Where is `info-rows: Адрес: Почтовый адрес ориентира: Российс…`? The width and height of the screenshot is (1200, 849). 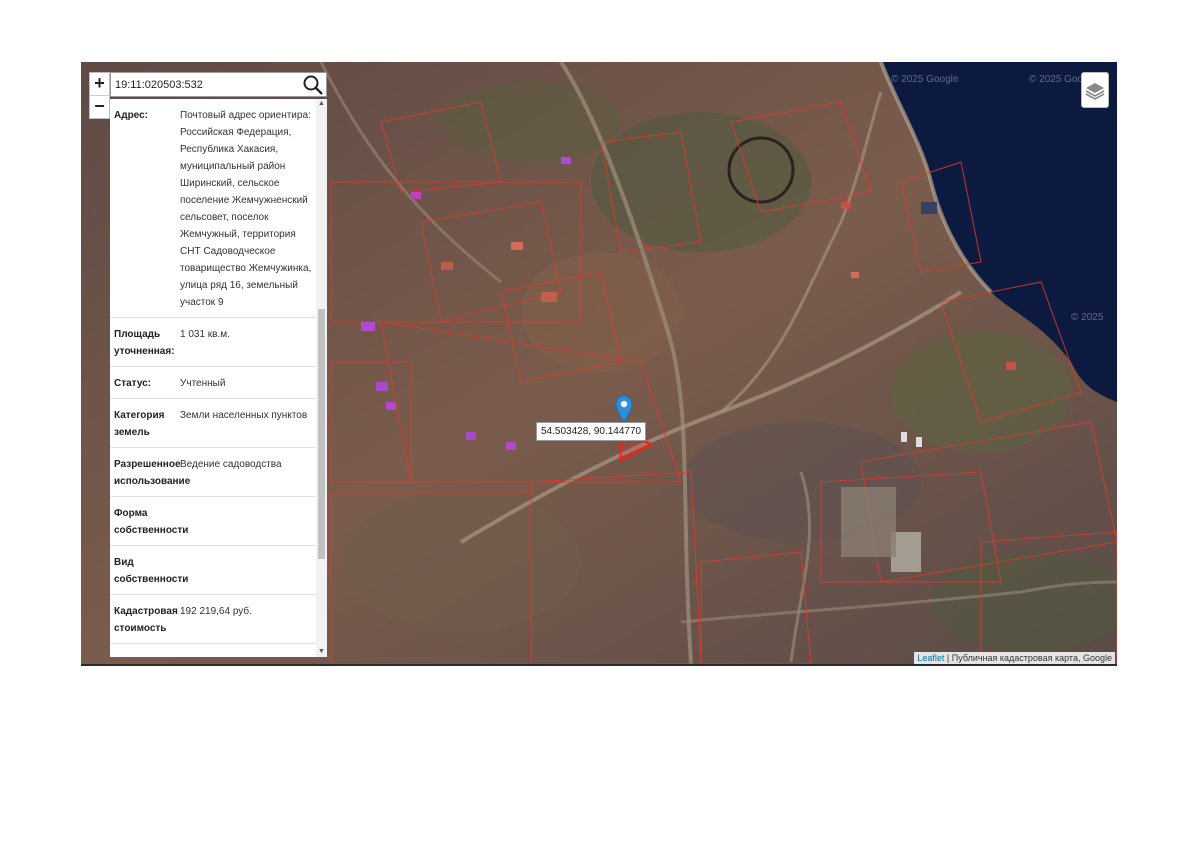
info-rows: Адрес: Почтовый адрес ориентира: Российс… is located at coordinates (213, 371).